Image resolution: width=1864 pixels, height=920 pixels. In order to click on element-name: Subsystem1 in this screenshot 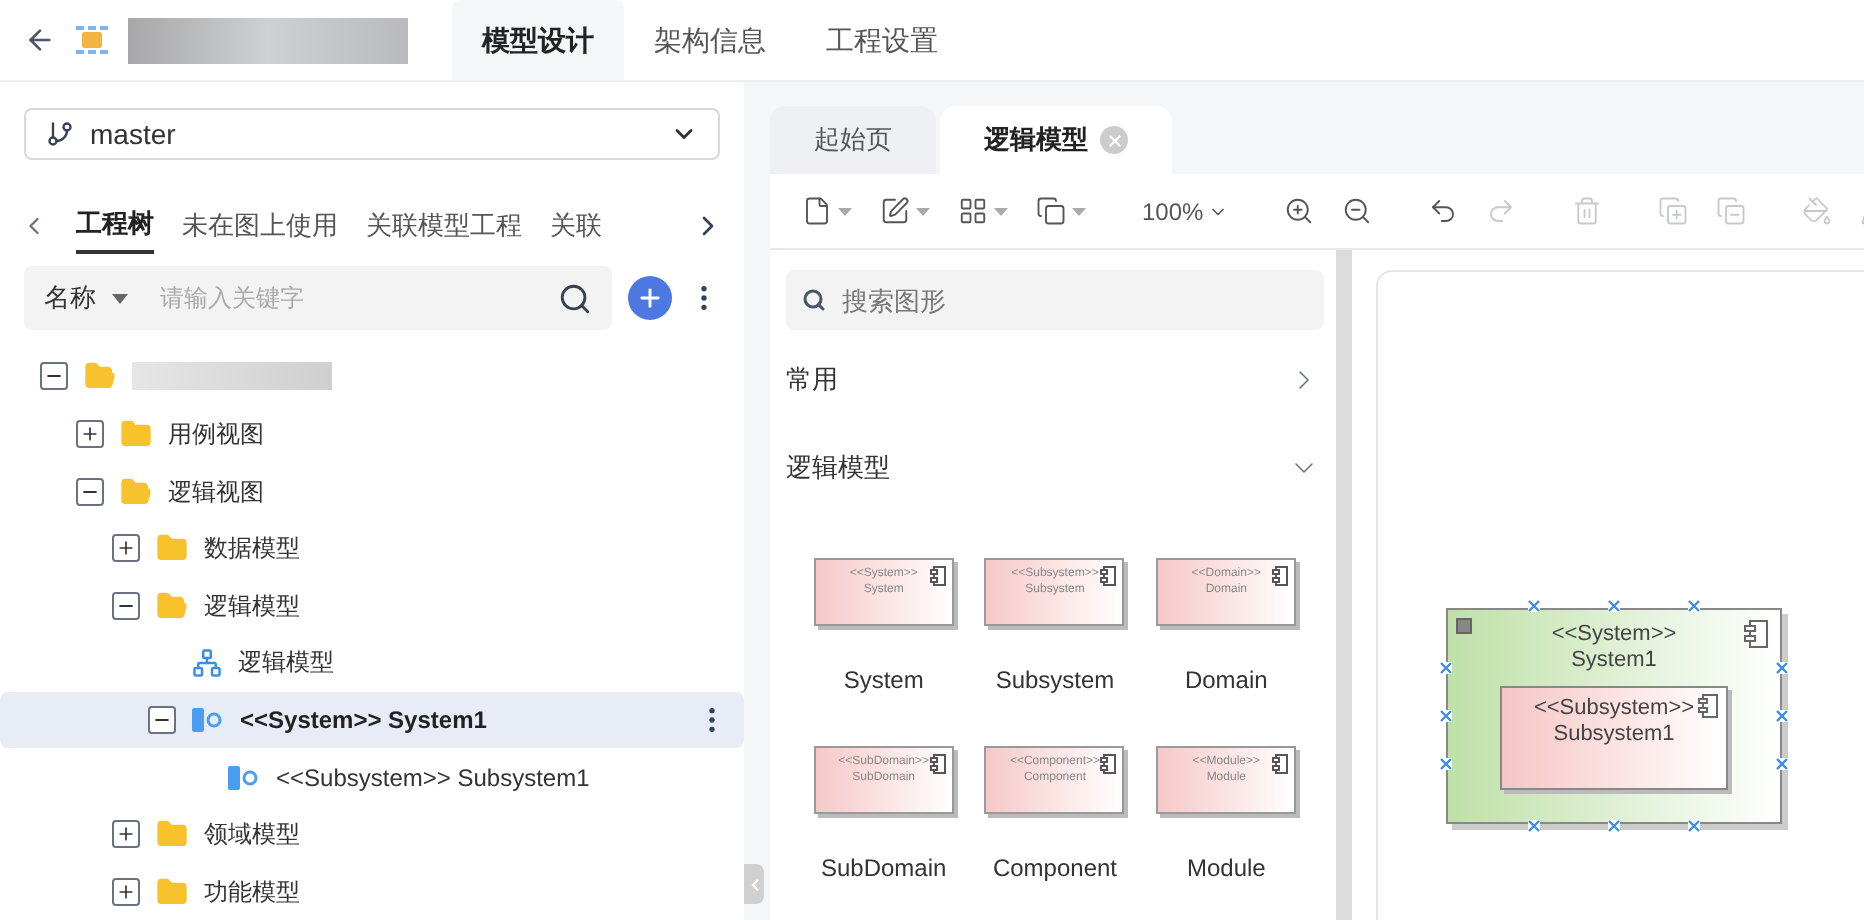, I will do `click(1614, 735)`.